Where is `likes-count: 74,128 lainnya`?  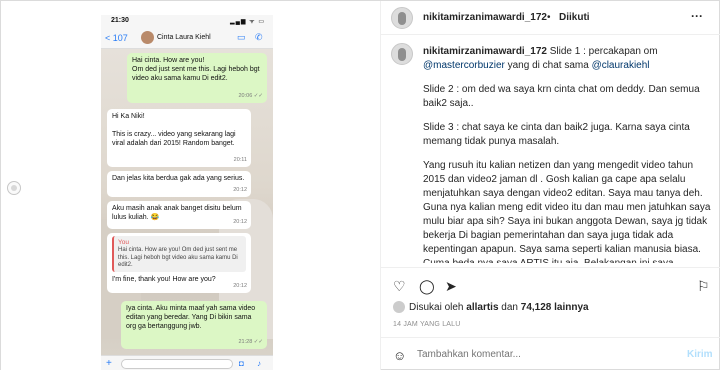
likes-count: 74,128 lainnya is located at coordinates (555, 307).